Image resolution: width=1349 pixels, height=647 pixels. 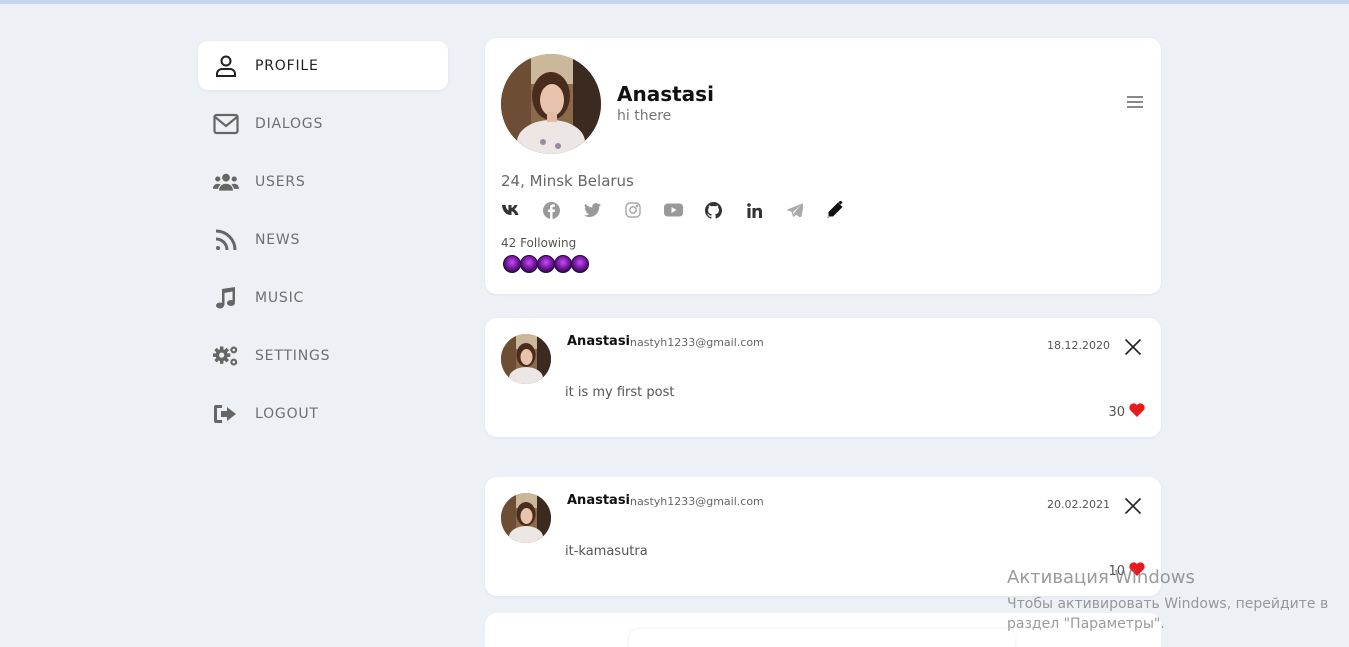 What do you see at coordinates (287, 413) in the screenshot?
I see `sidebar-item-label: LOGOUT` at bounding box center [287, 413].